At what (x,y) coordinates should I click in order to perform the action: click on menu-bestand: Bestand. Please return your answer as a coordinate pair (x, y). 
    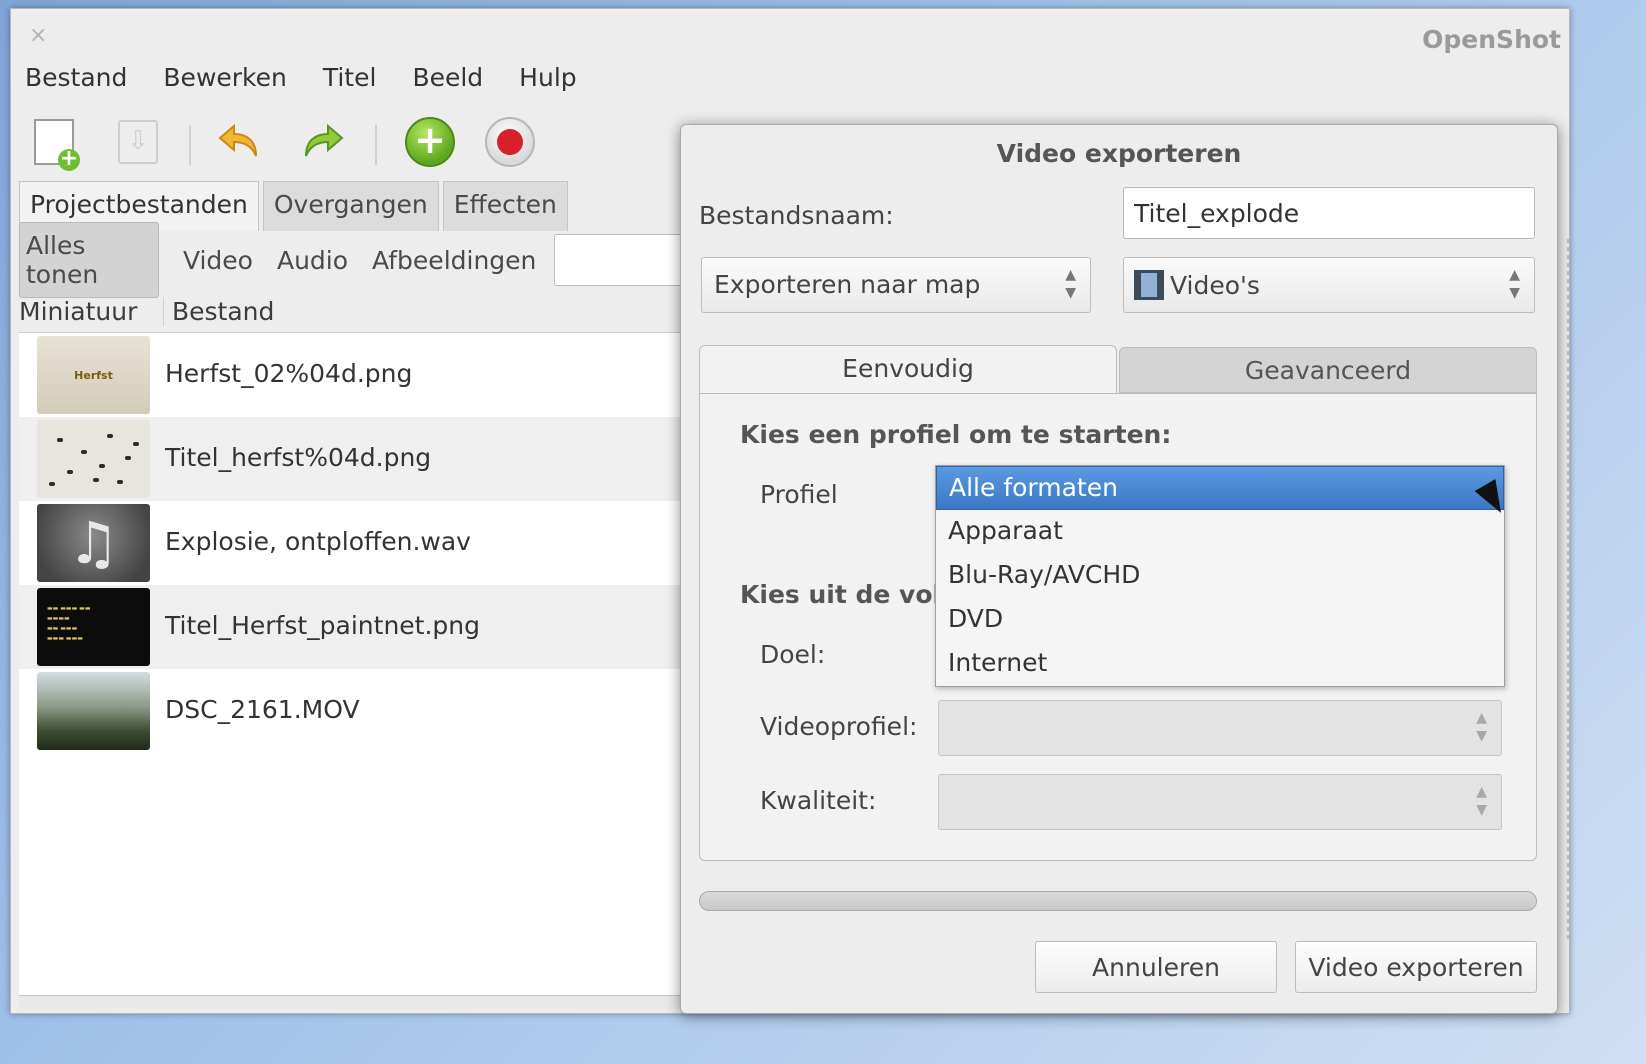
    Looking at the image, I should click on (76, 77).